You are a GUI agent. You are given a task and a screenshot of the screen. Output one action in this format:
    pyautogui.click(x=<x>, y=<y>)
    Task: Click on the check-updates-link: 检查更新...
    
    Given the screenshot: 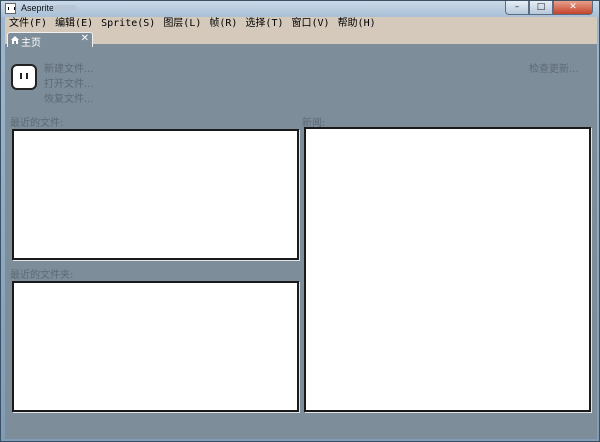 What is the action you would take?
    pyautogui.click(x=554, y=67)
    